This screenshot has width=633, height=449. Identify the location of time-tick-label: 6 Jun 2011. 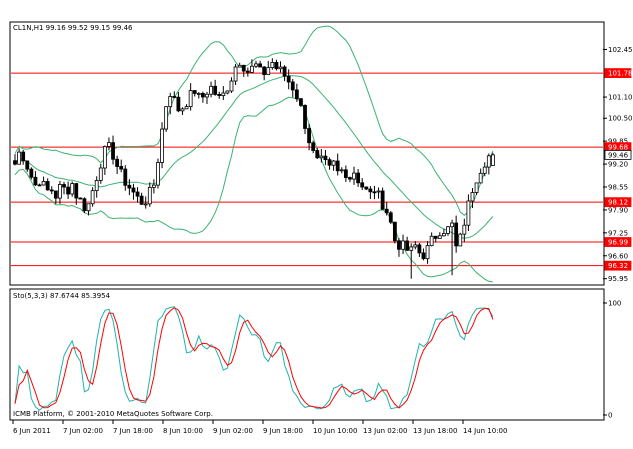
(32, 431).